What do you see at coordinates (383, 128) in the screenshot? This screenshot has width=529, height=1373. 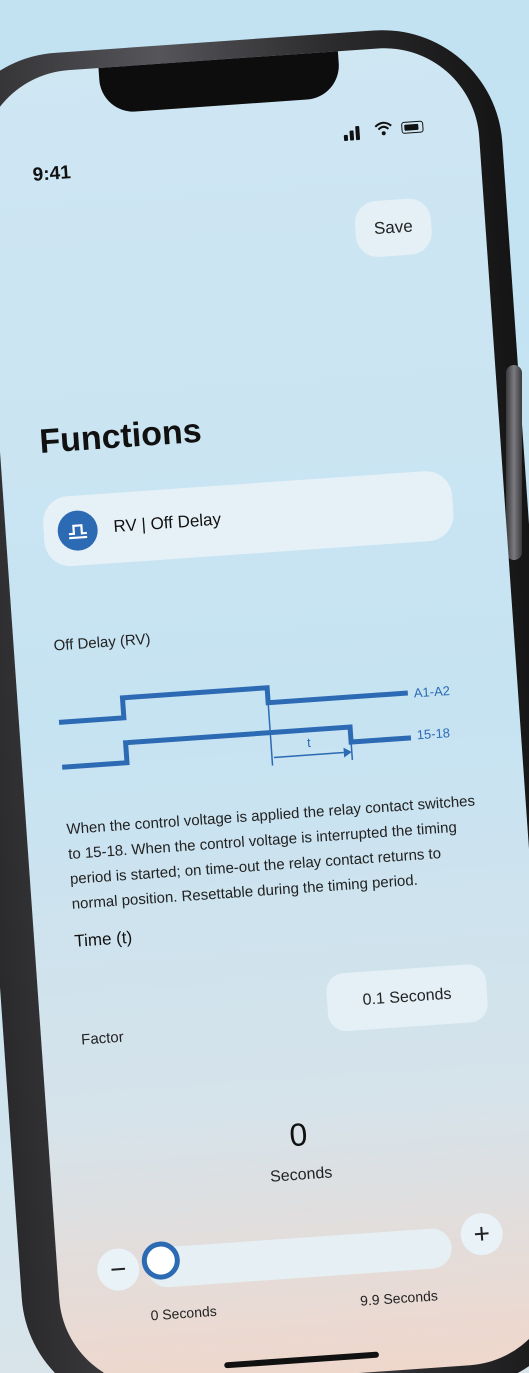 I see `wifi-icon` at bounding box center [383, 128].